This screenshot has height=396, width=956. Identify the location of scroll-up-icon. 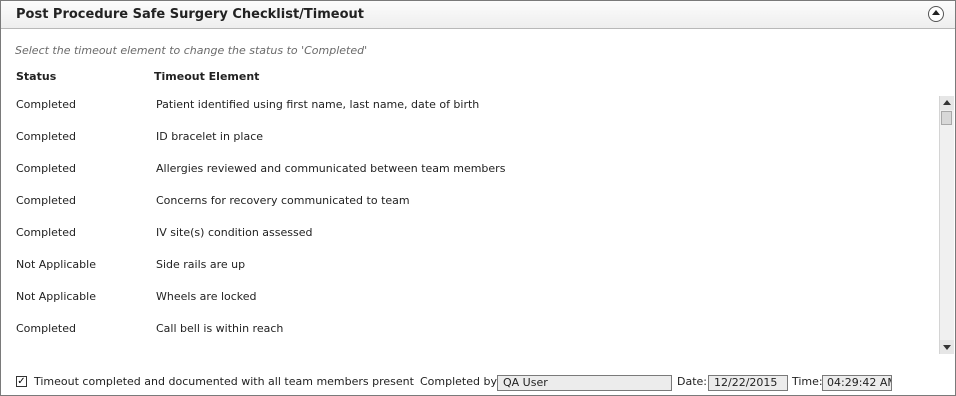
(947, 103).